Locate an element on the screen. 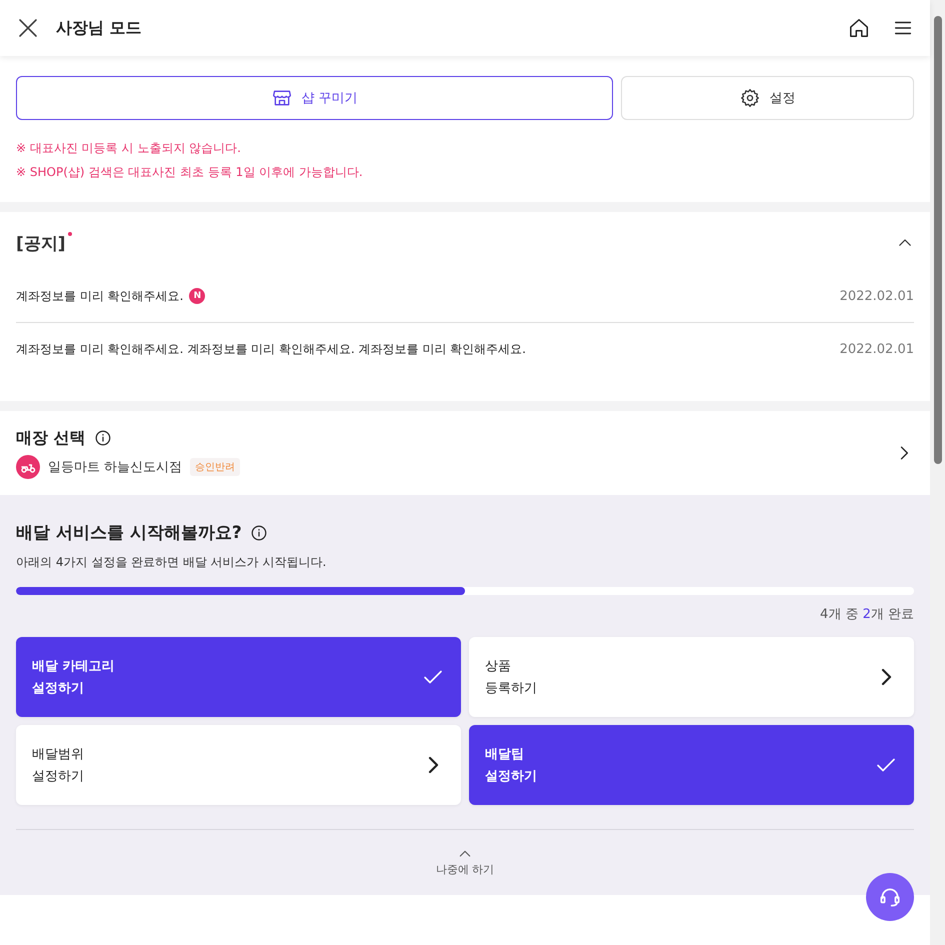 This screenshot has width=945, height=945. later-button: 나중에 하기 is located at coordinates (465, 861).